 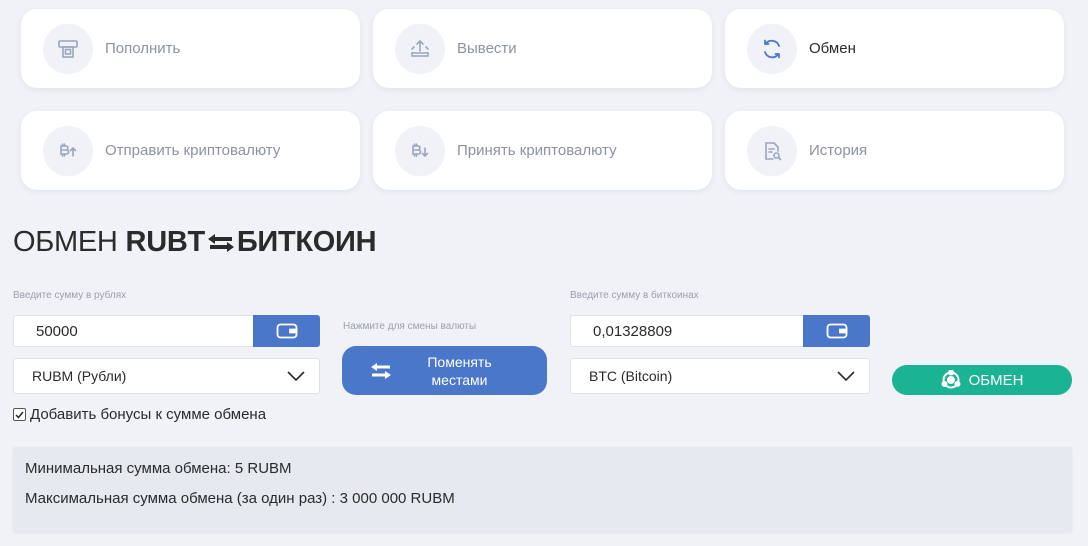 I want to click on action-card-history: История, so click(x=894, y=150).